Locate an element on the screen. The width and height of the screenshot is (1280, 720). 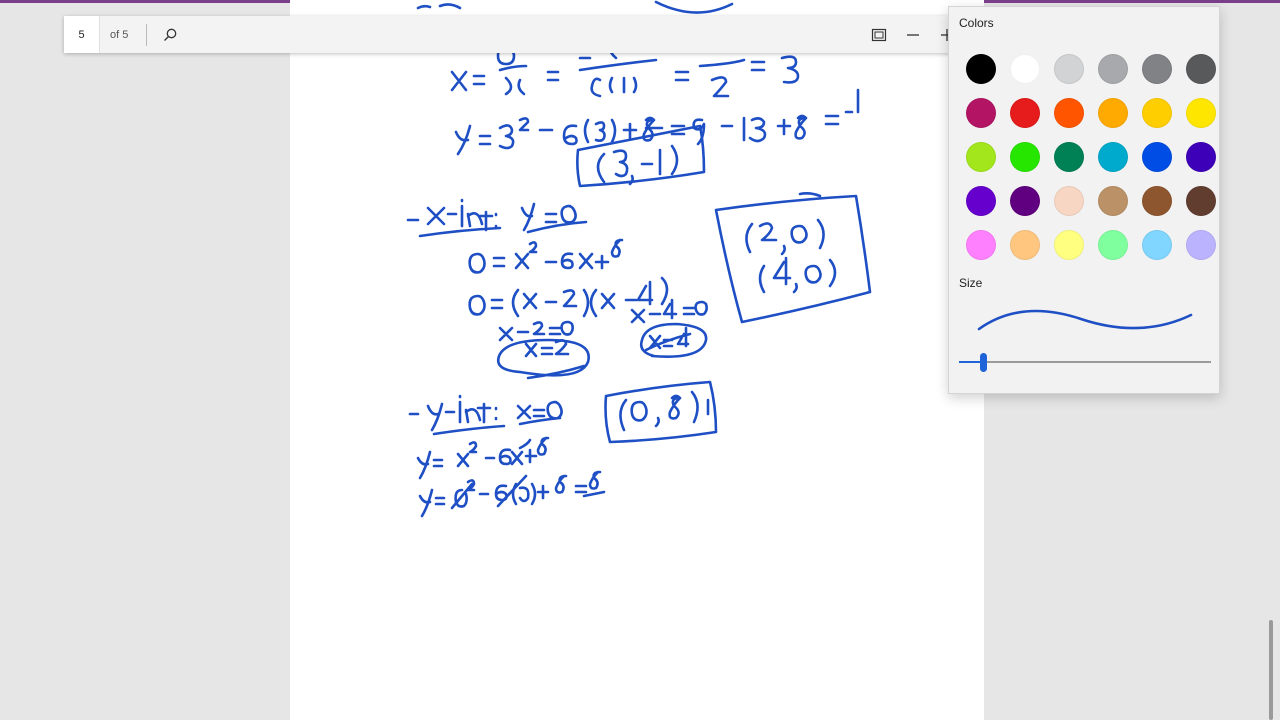
stroke-size-preview is located at coordinates (1085, 320).